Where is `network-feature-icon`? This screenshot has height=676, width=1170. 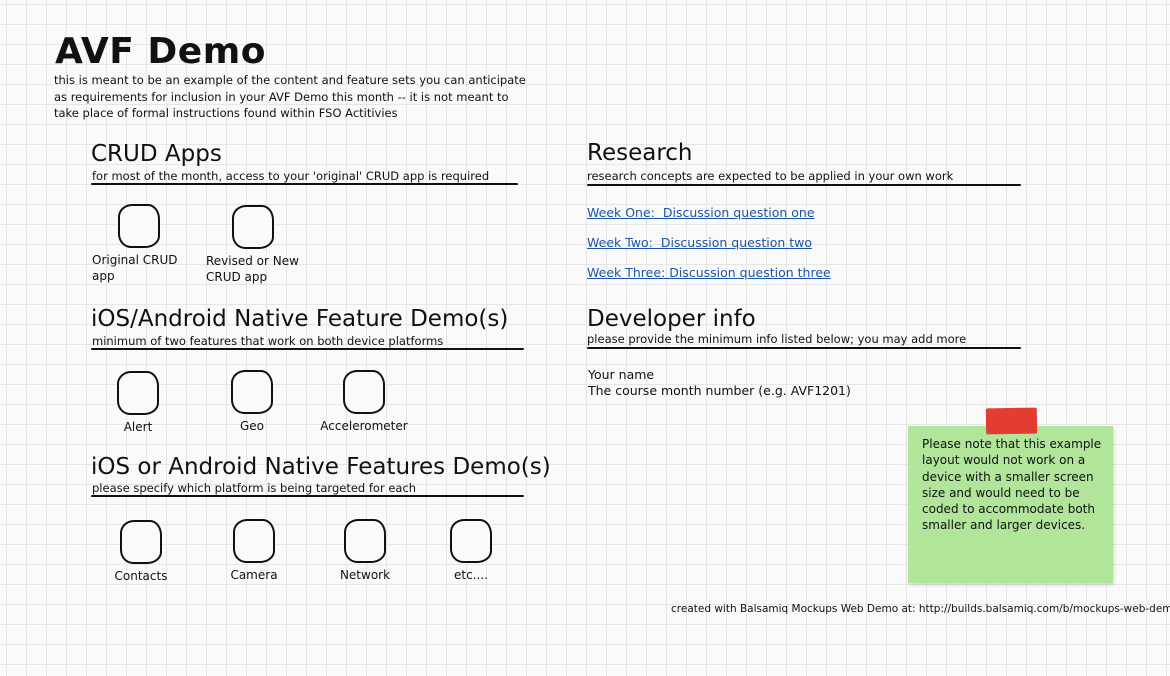
network-feature-icon is located at coordinates (365, 541).